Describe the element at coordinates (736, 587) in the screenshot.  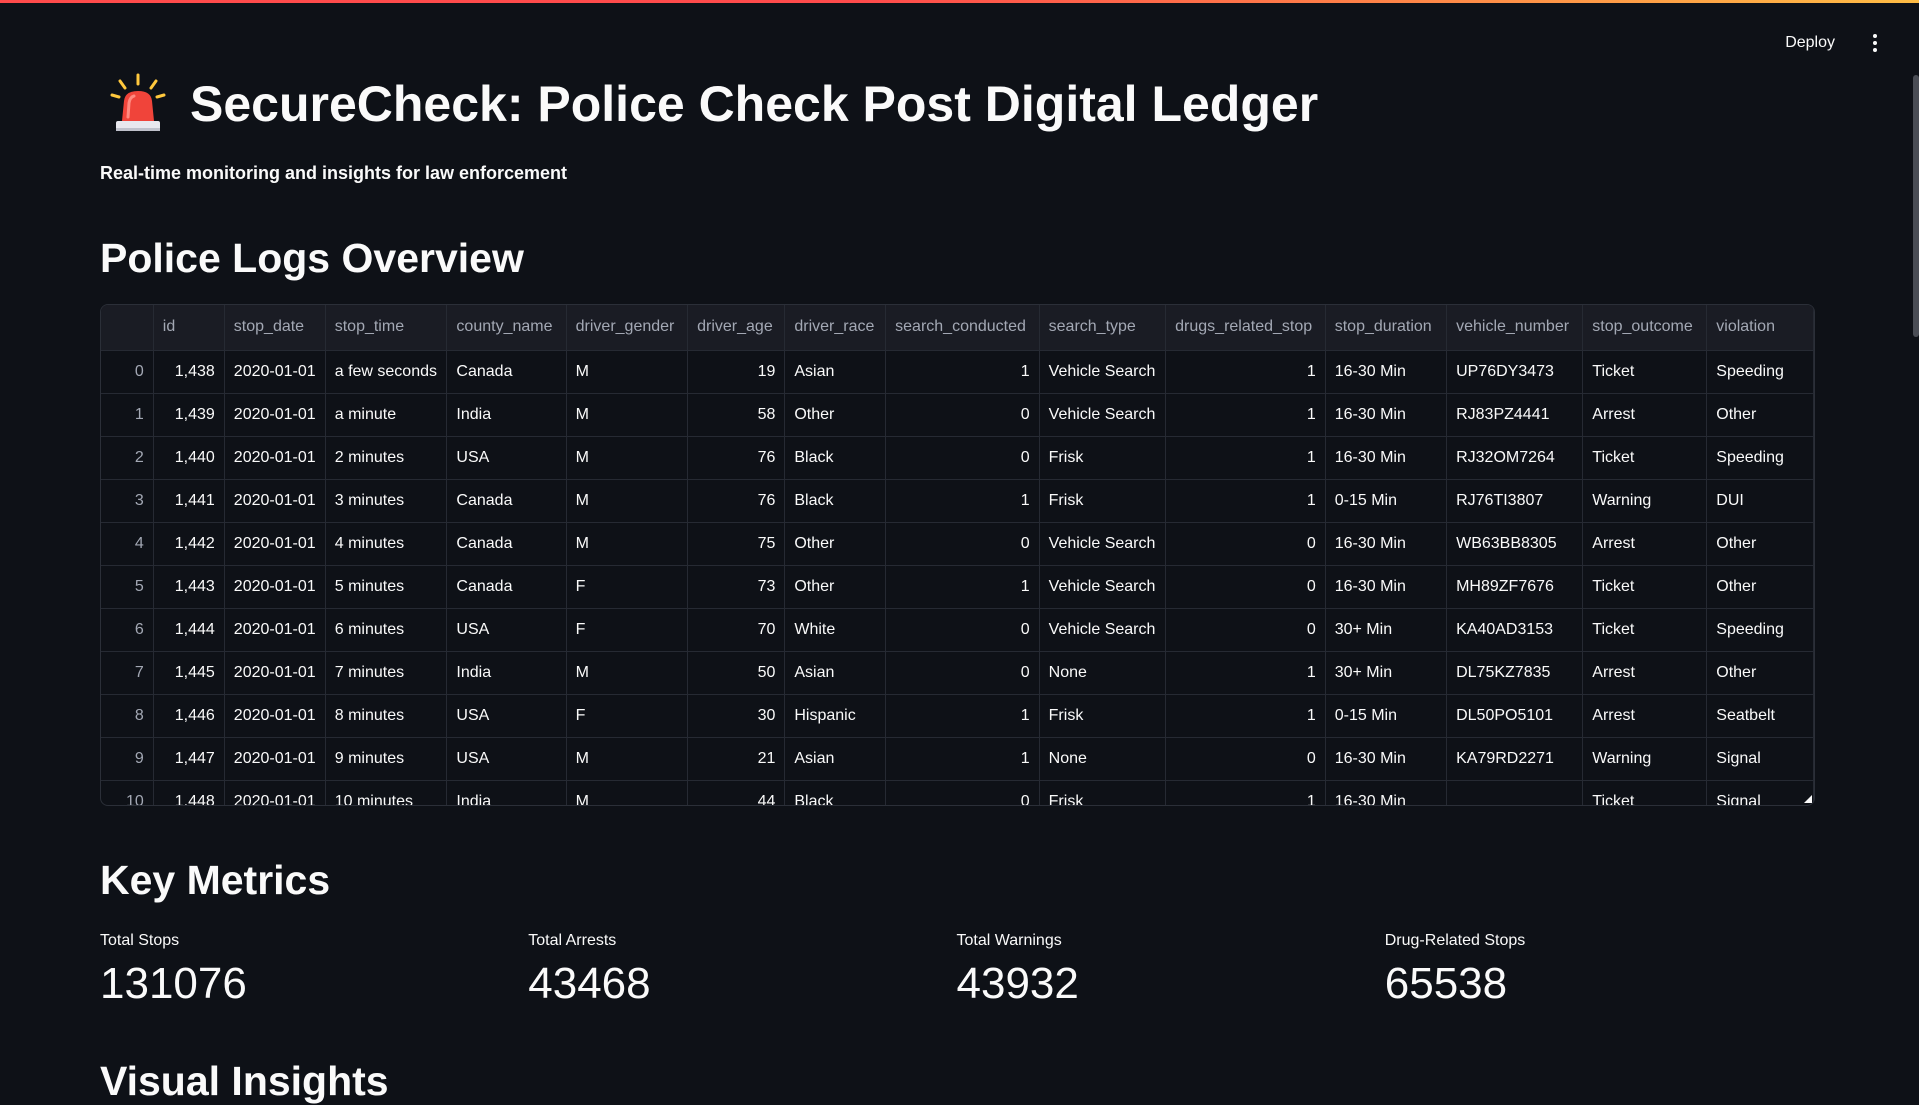
I see `table-cell: 73` at that location.